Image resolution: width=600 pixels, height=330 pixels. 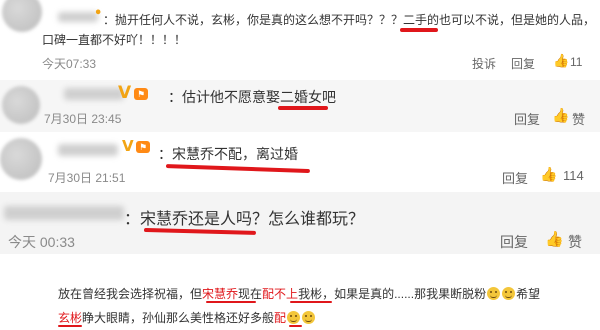 I want to click on footer-highlight-2: 配不上, so click(x=280, y=294).